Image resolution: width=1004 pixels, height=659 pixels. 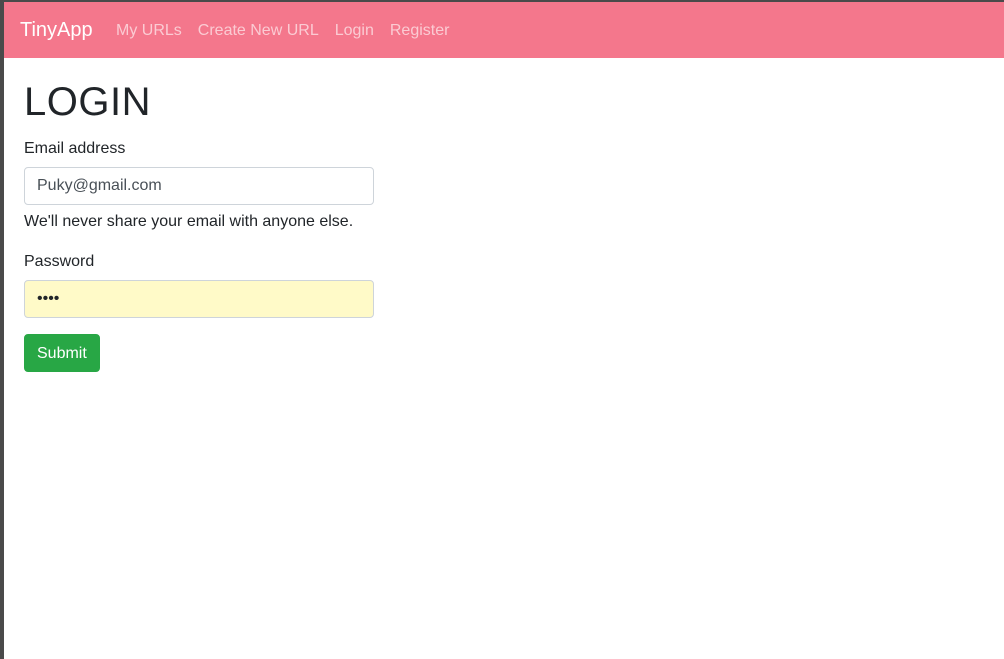 What do you see at coordinates (87, 102) in the screenshot?
I see `page-title: LOGIN` at bounding box center [87, 102].